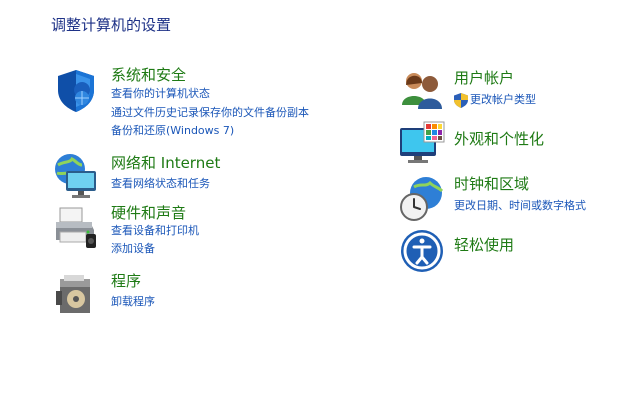 The height and width of the screenshot is (417, 620). Describe the element at coordinates (148, 75) in the screenshot. I see `category-title-system-security: 系统和安全` at that location.